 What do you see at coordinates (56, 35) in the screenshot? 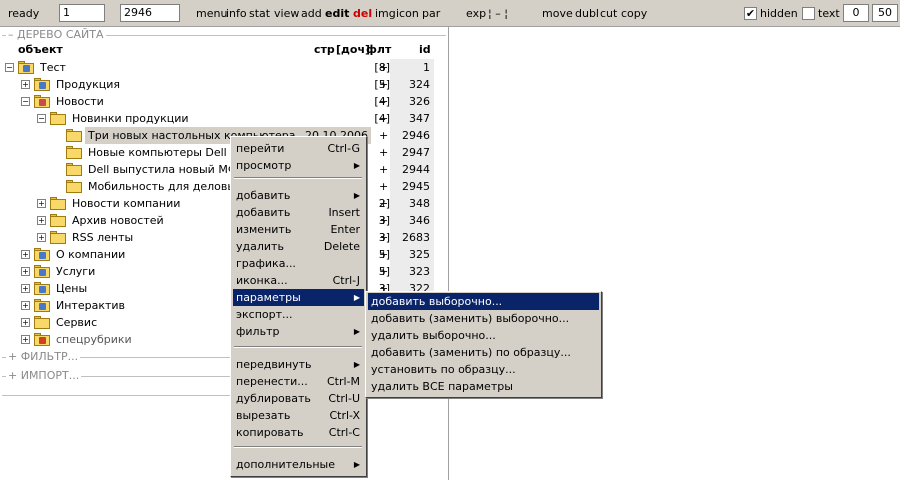
I see `tree-legend: – ДЕРЕВО САЙТА` at bounding box center [56, 35].